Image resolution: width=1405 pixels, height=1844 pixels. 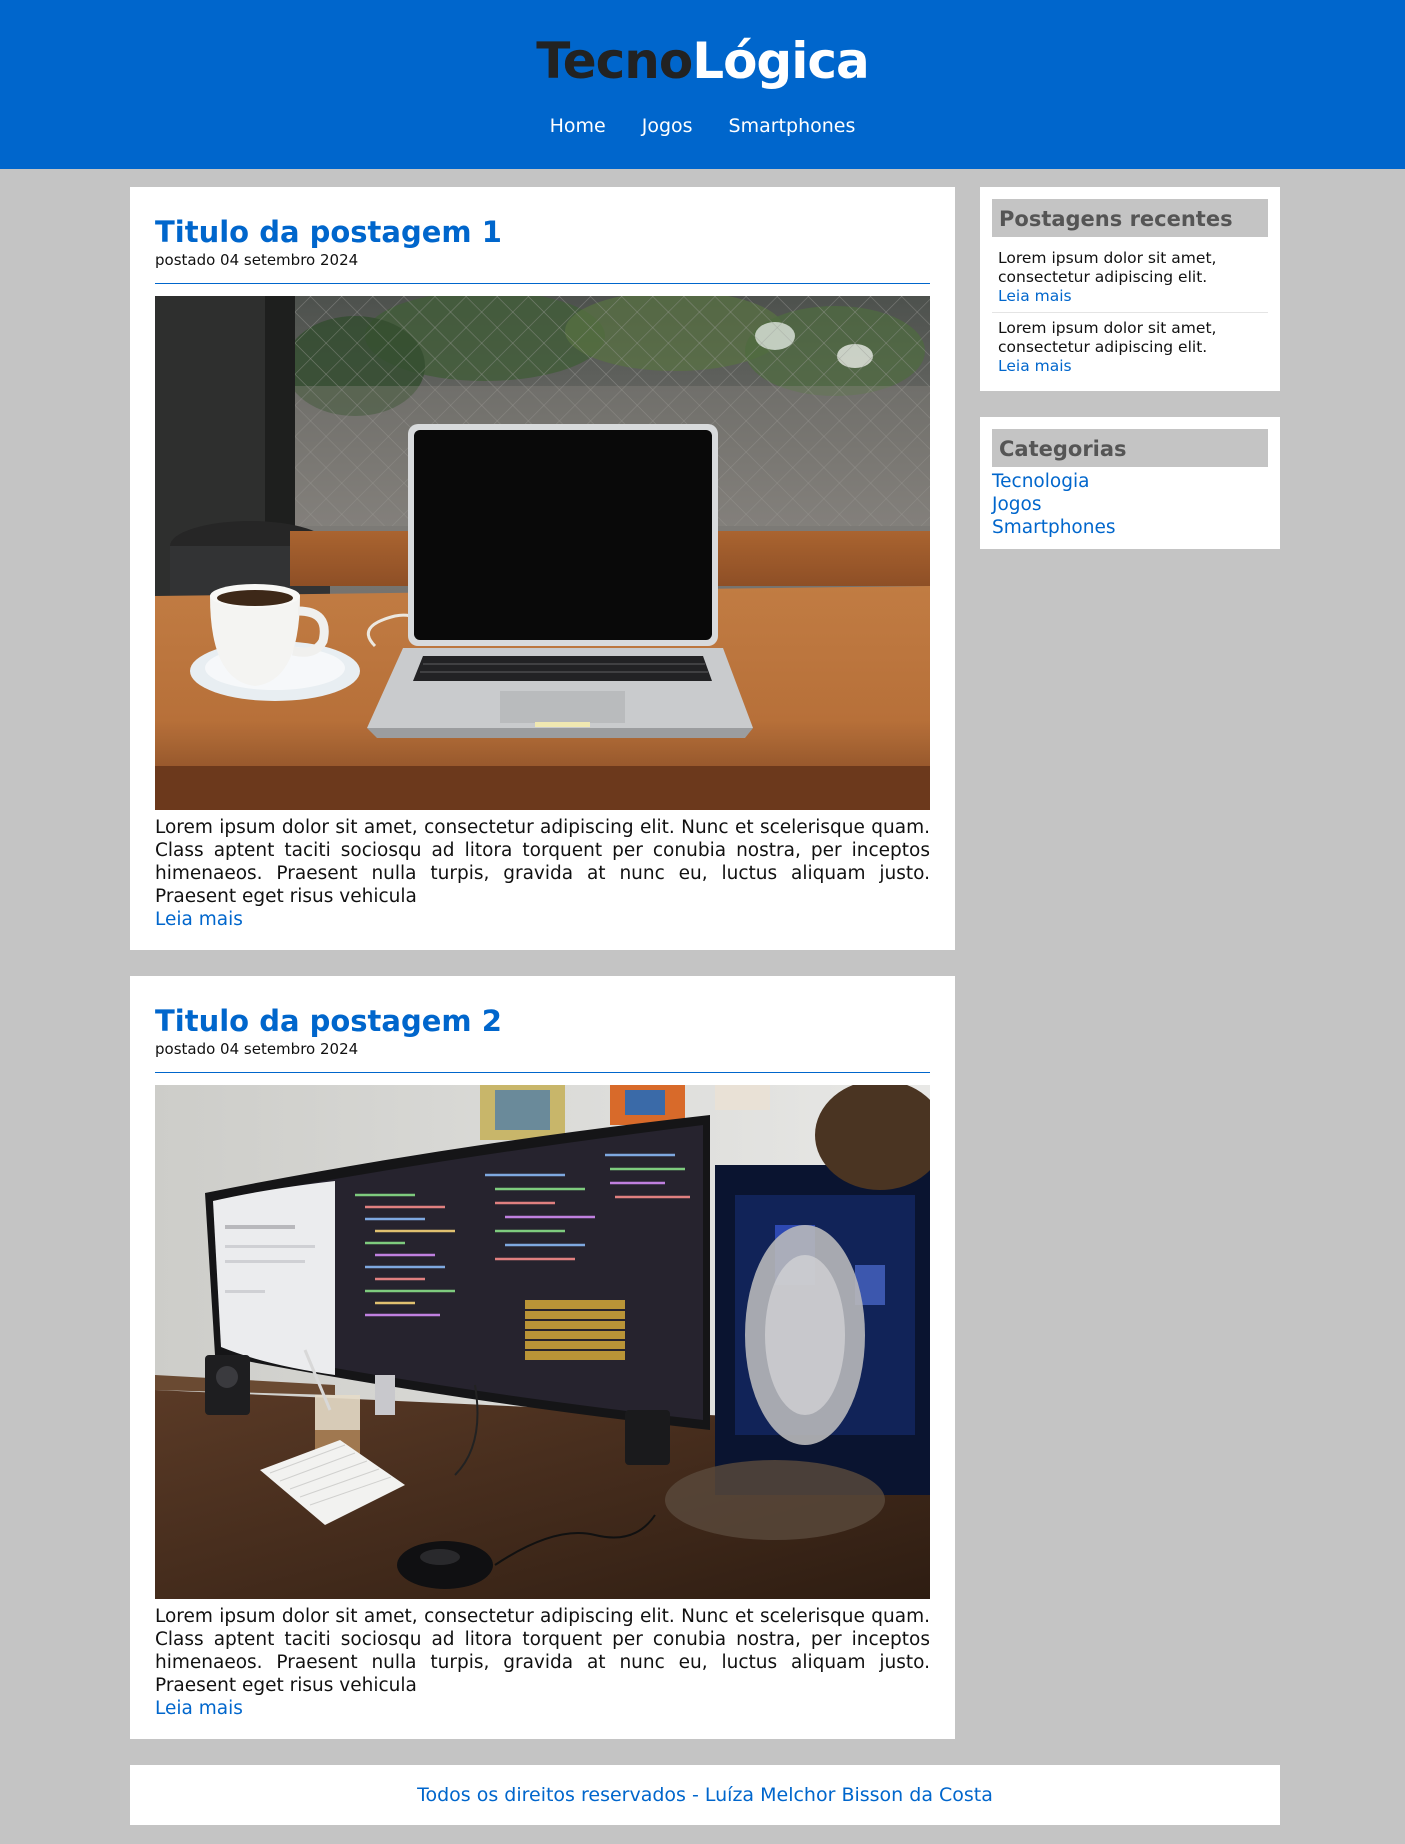 What do you see at coordinates (542, 218) in the screenshot?
I see `post-title: Titulo da postagem 1` at bounding box center [542, 218].